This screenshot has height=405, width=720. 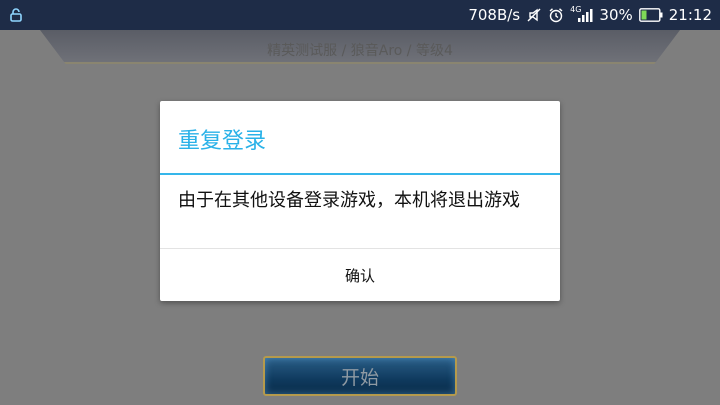 I want to click on server-info: 精英测试服 / 狼音Aro / 等级4, so click(x=360, y=51).